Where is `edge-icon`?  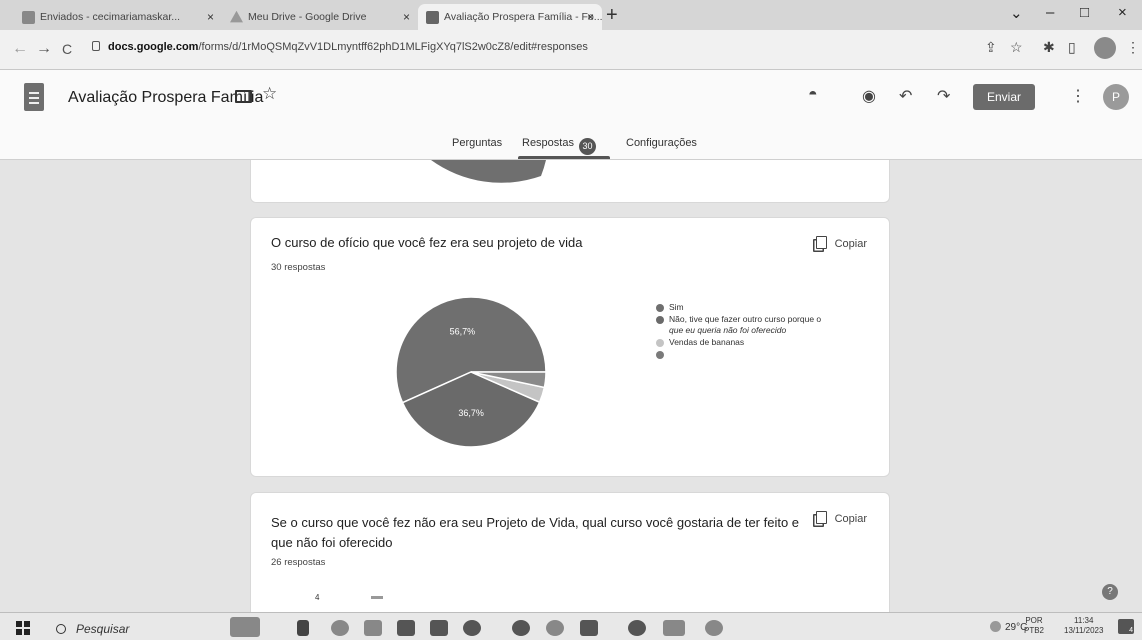 edge-icon is located at coordinates (340, 628).